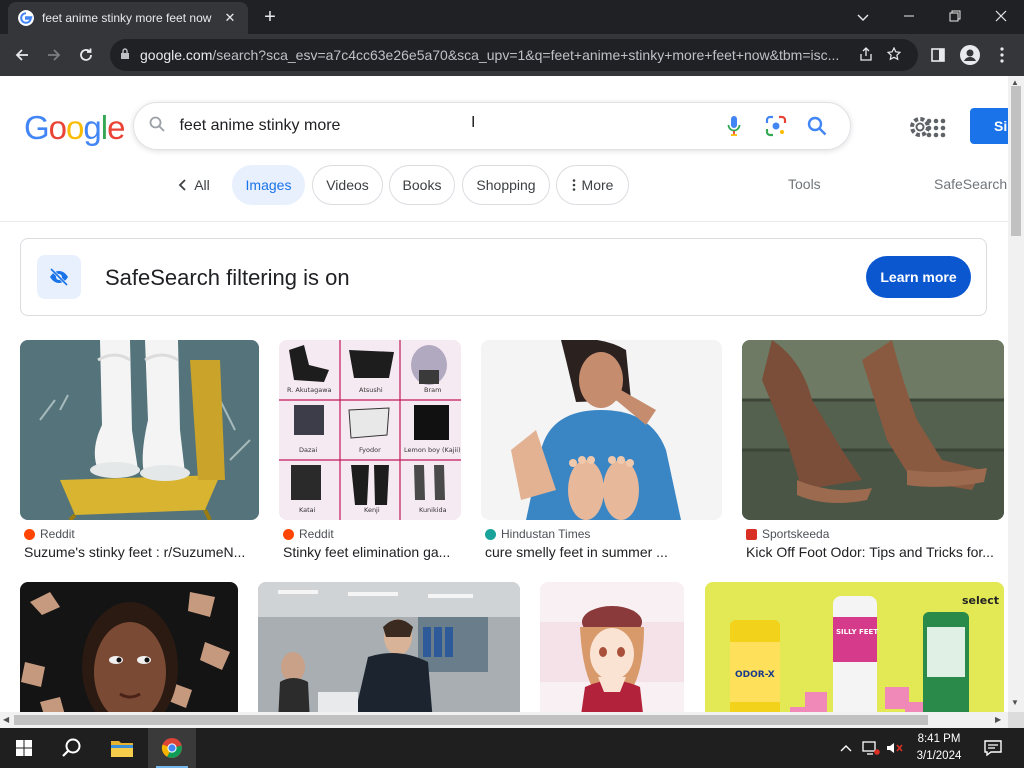  Describe the element at coordinates (309, 390) in the screenshot. I see `grid-label-1: R. Akutagawa` at that location.